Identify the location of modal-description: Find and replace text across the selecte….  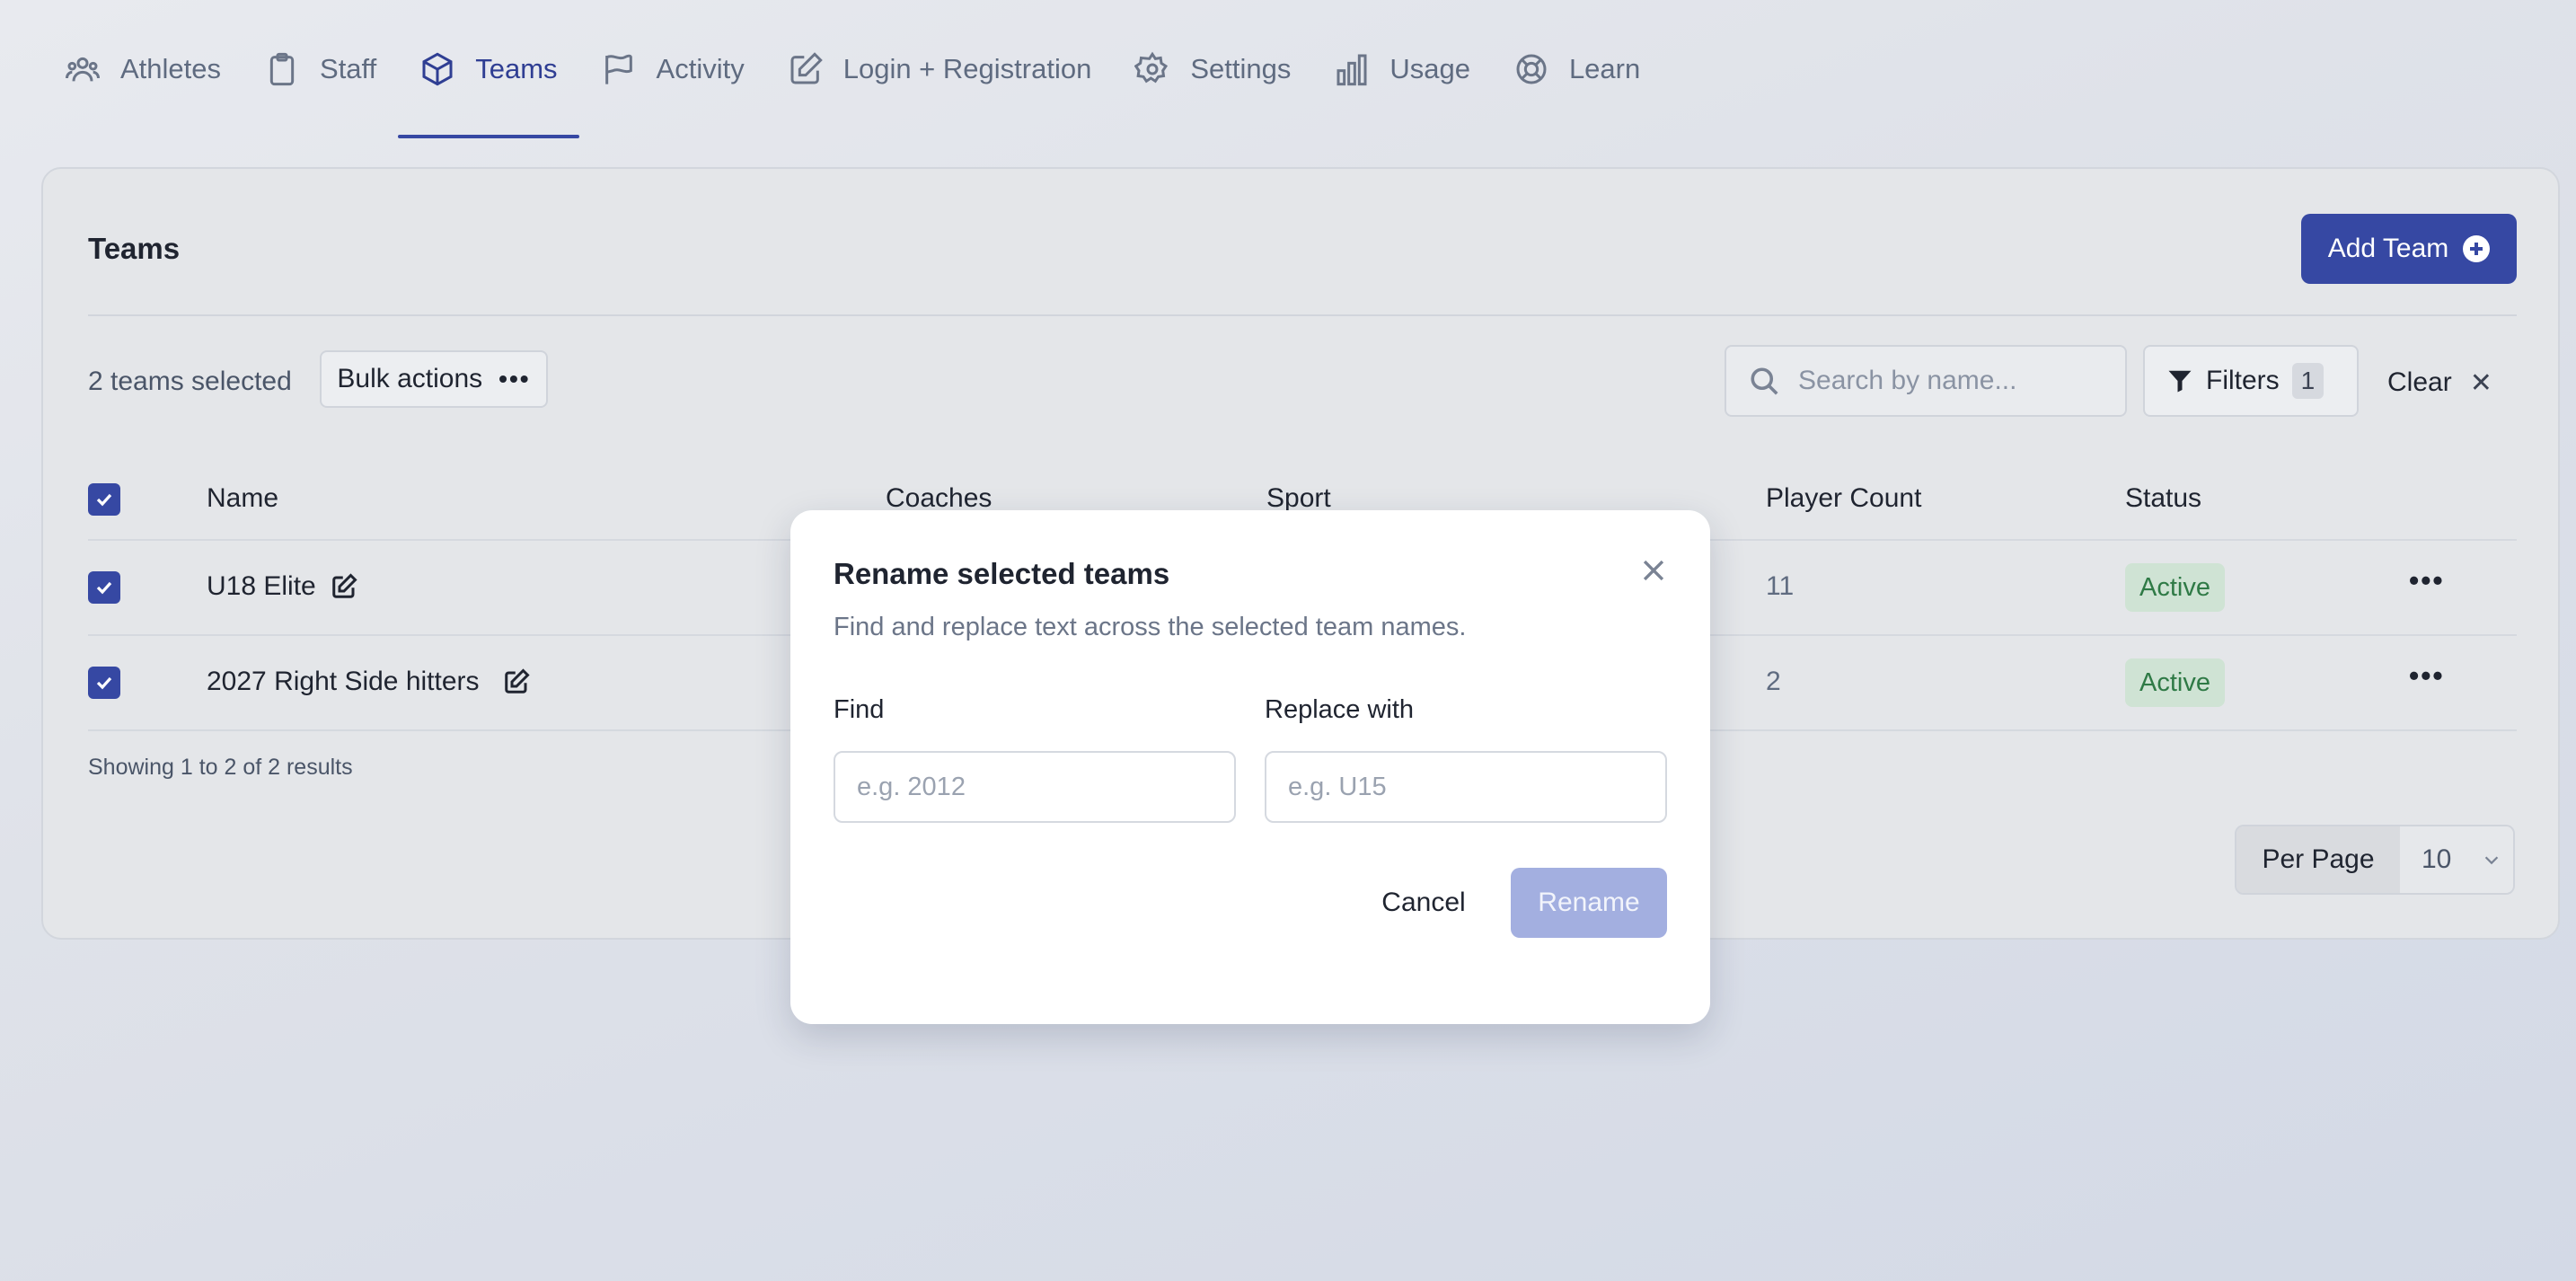
(1150, 627).